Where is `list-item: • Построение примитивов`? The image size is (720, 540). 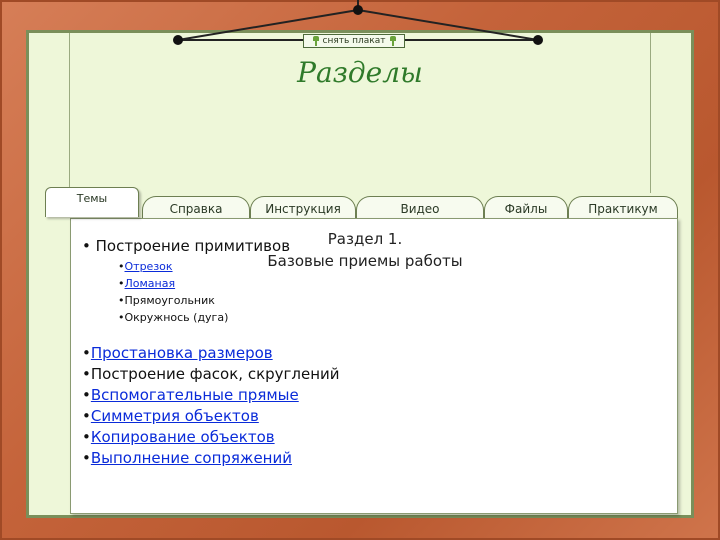 list-item: • Построение примитивов is located at coordinates (186, 246).